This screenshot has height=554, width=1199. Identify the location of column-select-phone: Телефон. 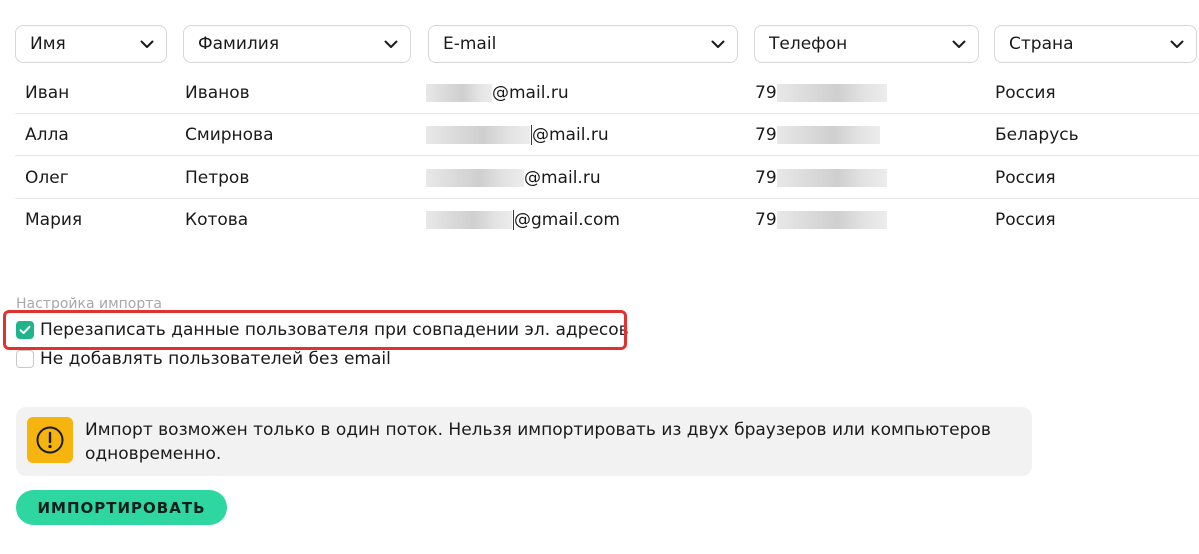
(866, 44).